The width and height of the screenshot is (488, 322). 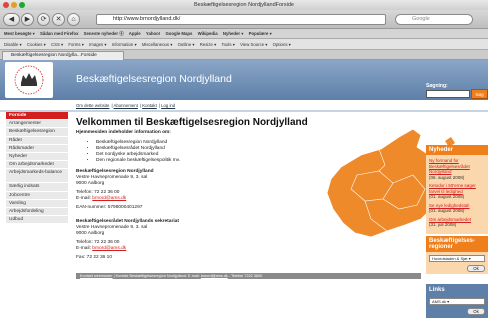 I want to click on links-panel: Links AMS.dk ▾ Ok, so click(x=457, y=301).